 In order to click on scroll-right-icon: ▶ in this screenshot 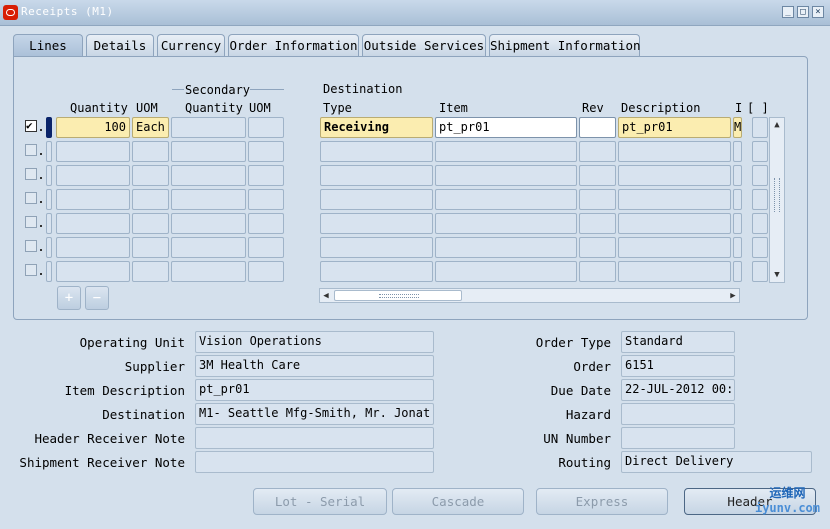, I will do `click(733, 295)`.